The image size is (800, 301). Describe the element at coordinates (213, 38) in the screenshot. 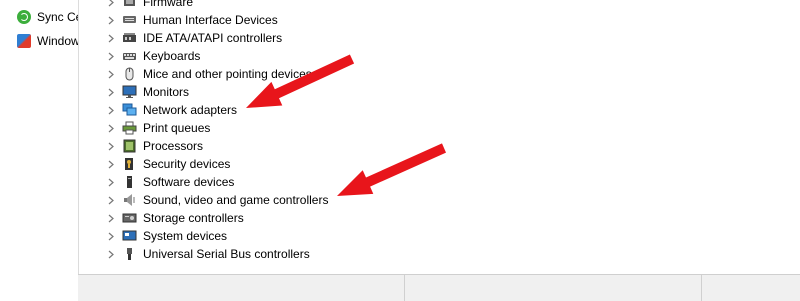

I see `tree-row-label: IDE ATA/ATAPI controllers` at that location.